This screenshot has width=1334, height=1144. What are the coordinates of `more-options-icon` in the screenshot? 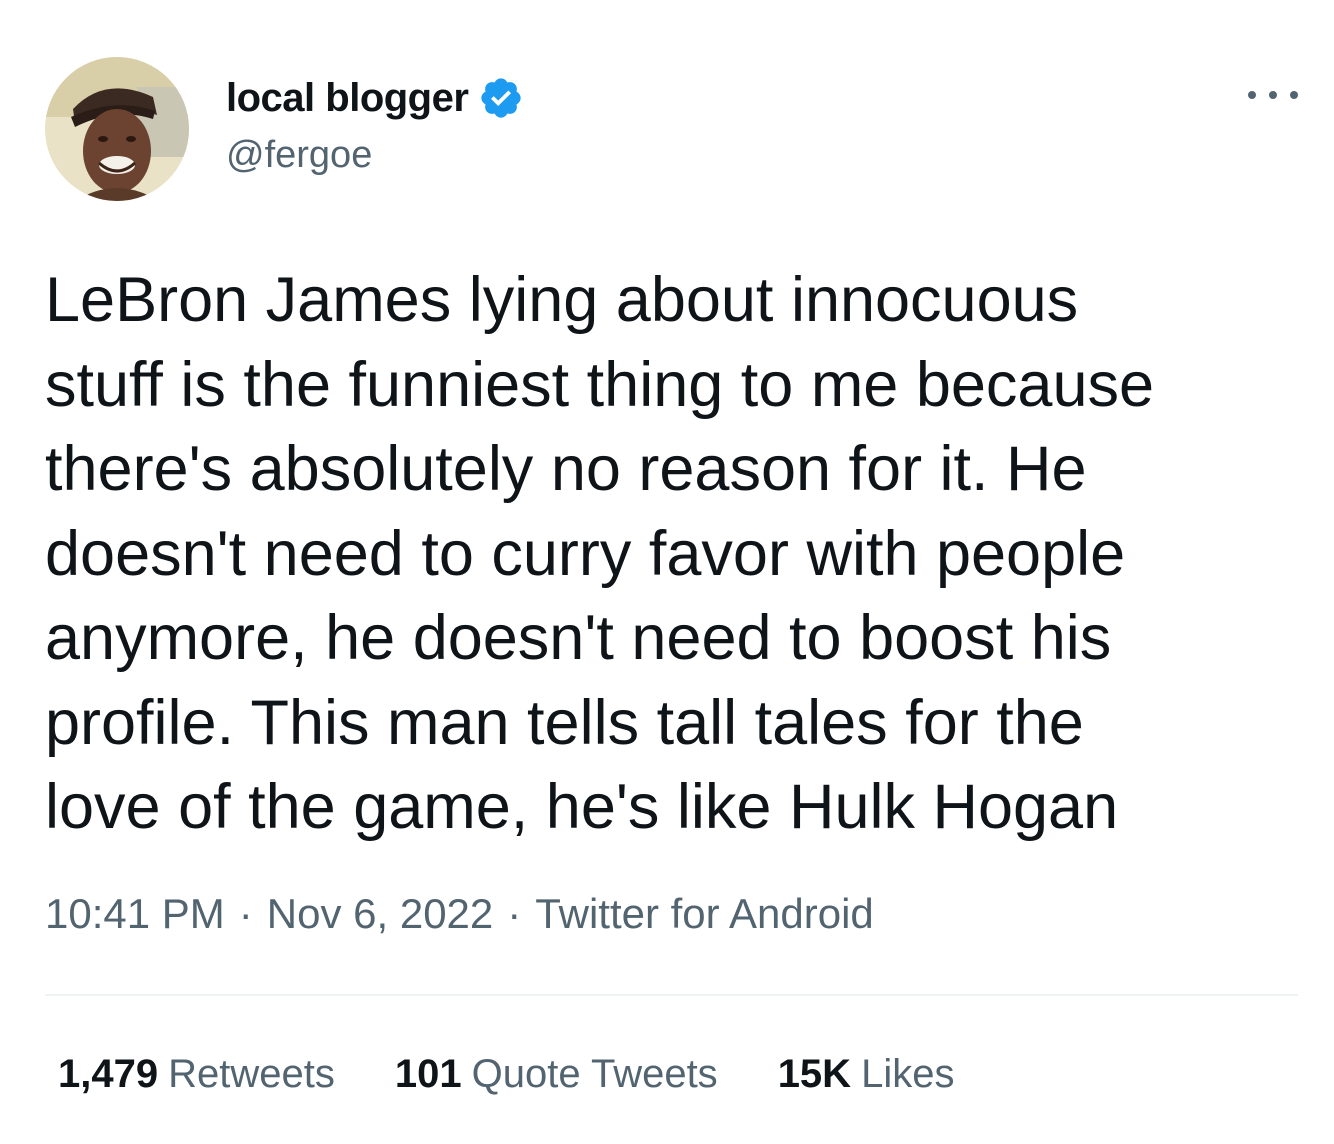 It's located at (1273, 95).